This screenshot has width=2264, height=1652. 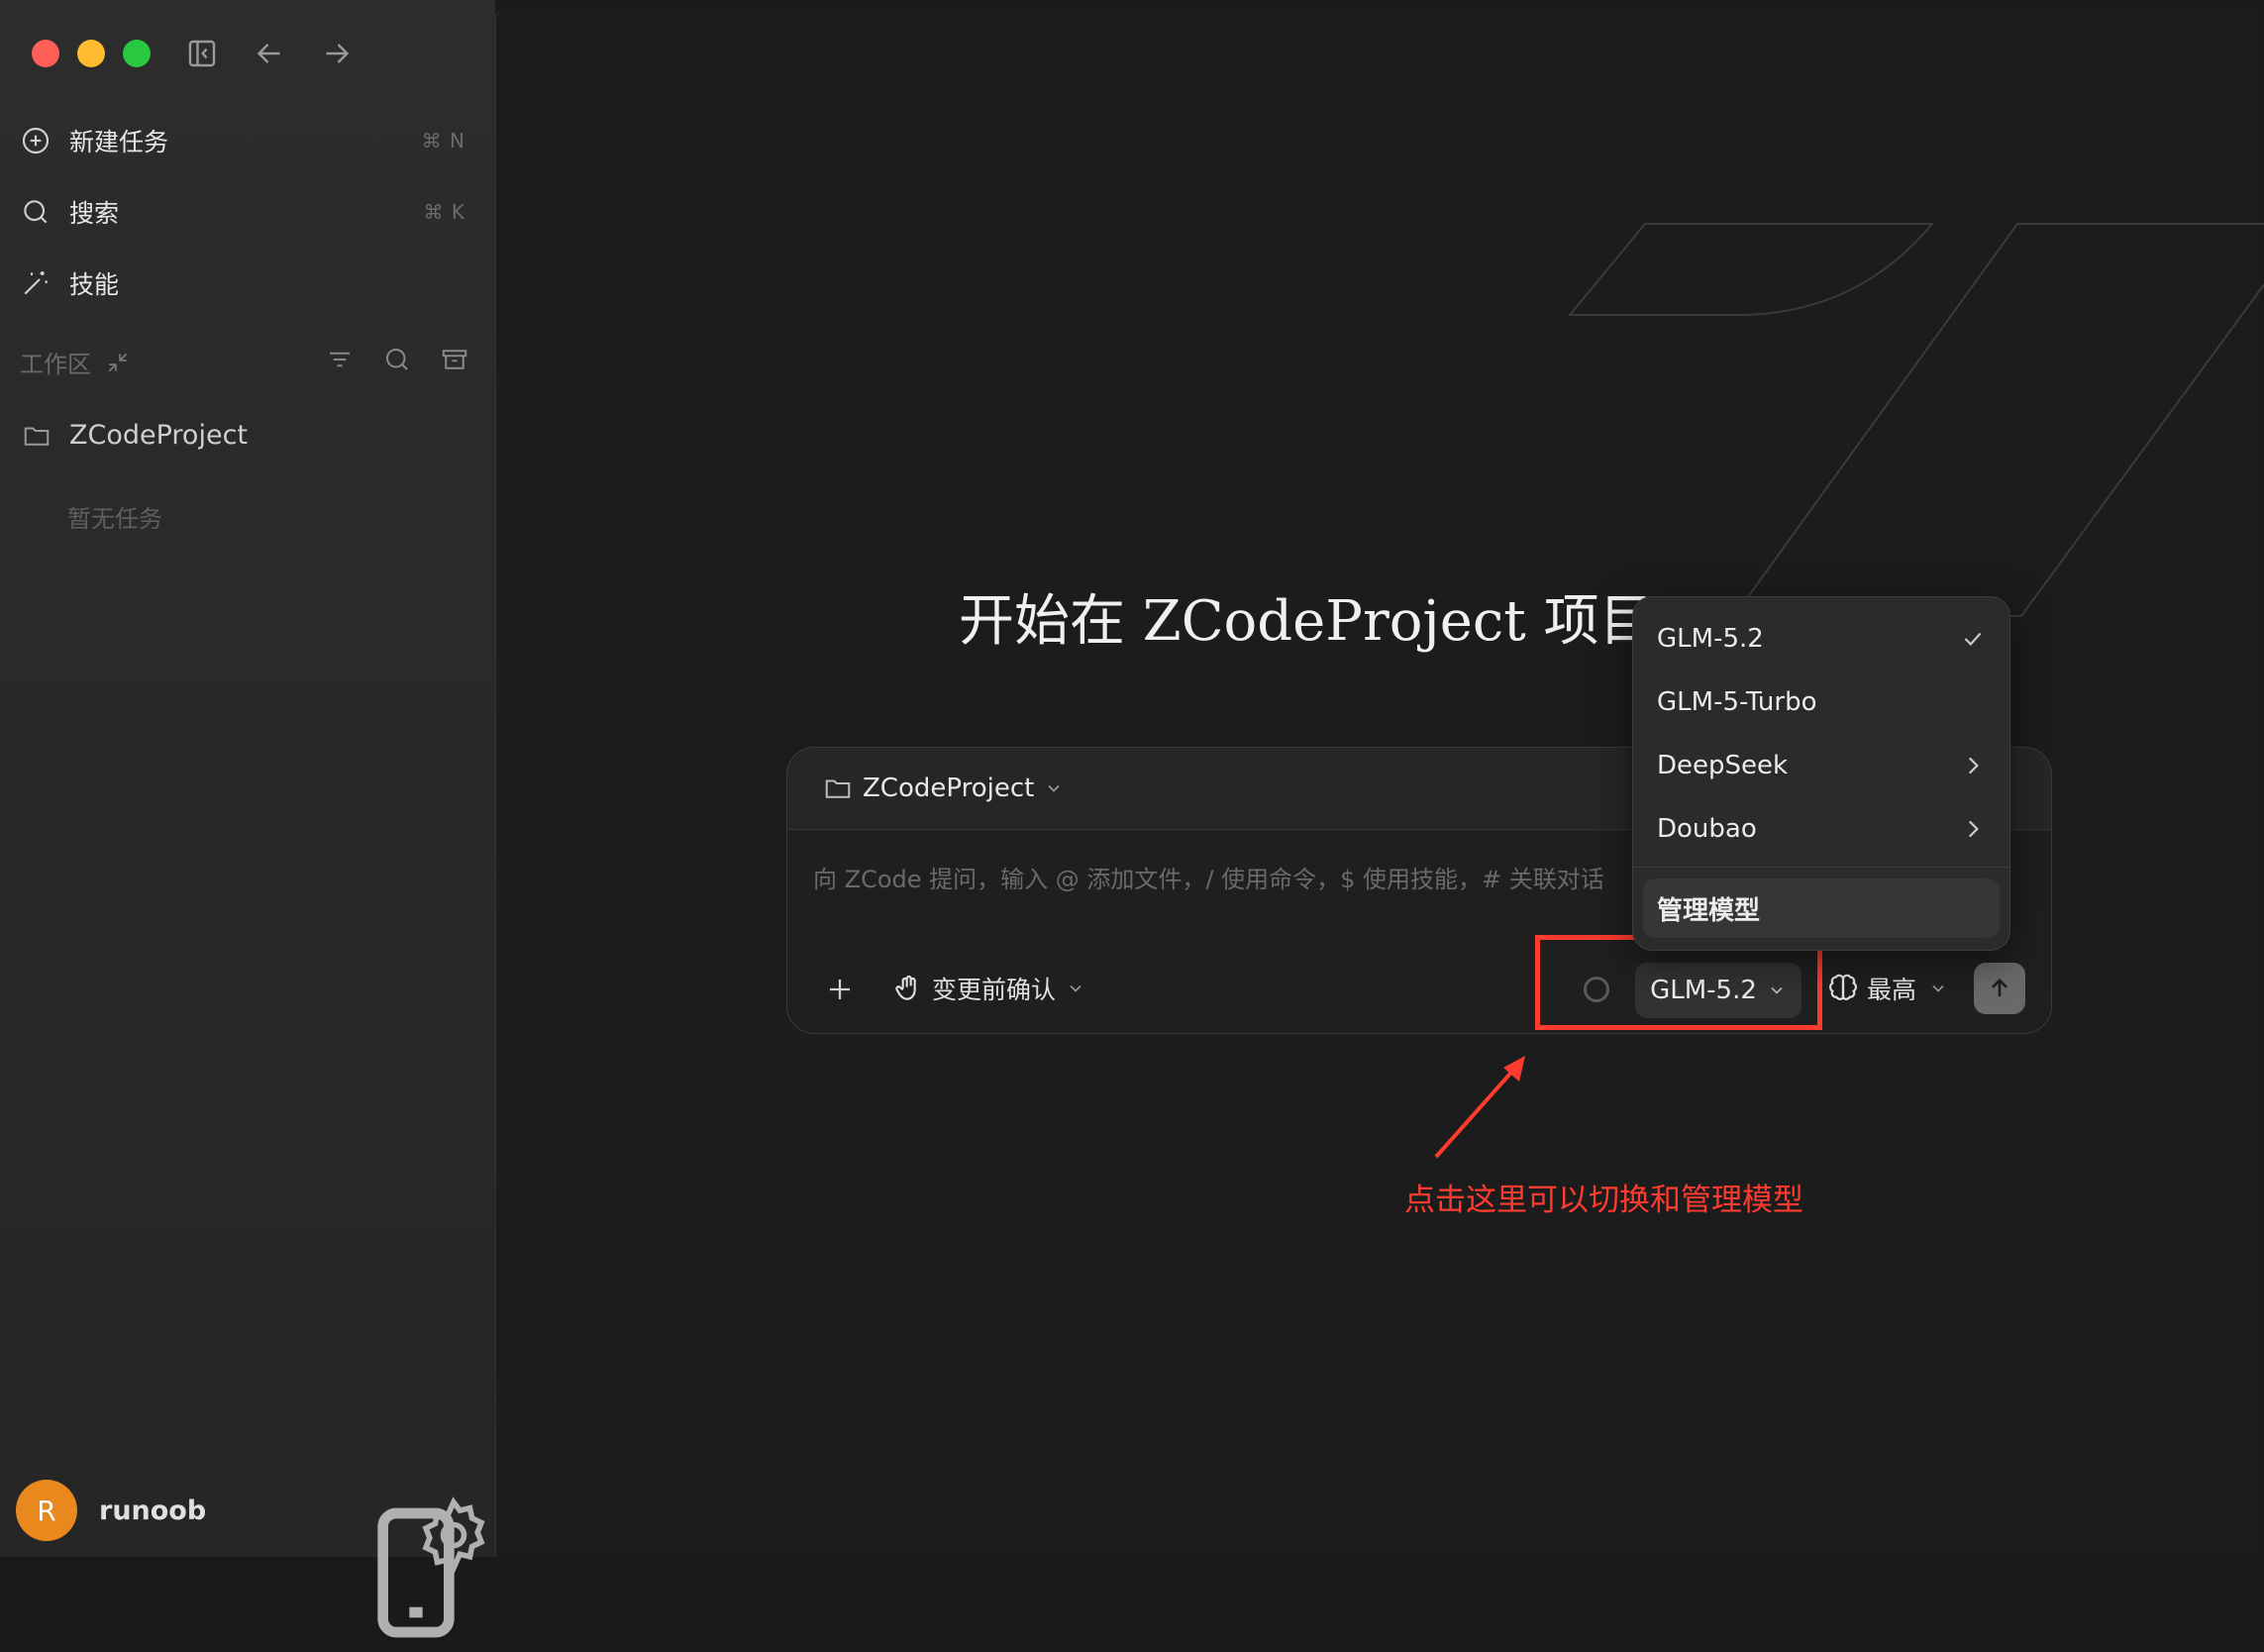 What do you see at coordinates (36, 283) in the screenshot?
I see `magic-wand-icon` at bounding box center [36, 283].